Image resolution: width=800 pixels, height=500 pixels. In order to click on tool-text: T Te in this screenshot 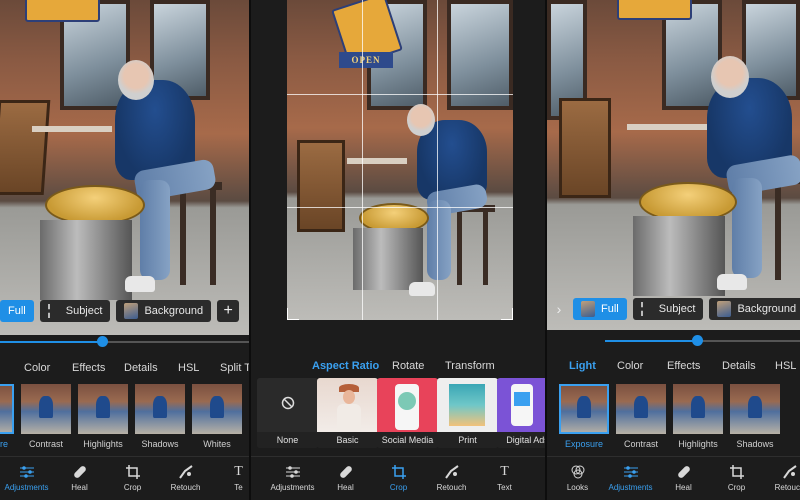, I will do `click(230, 478)`.